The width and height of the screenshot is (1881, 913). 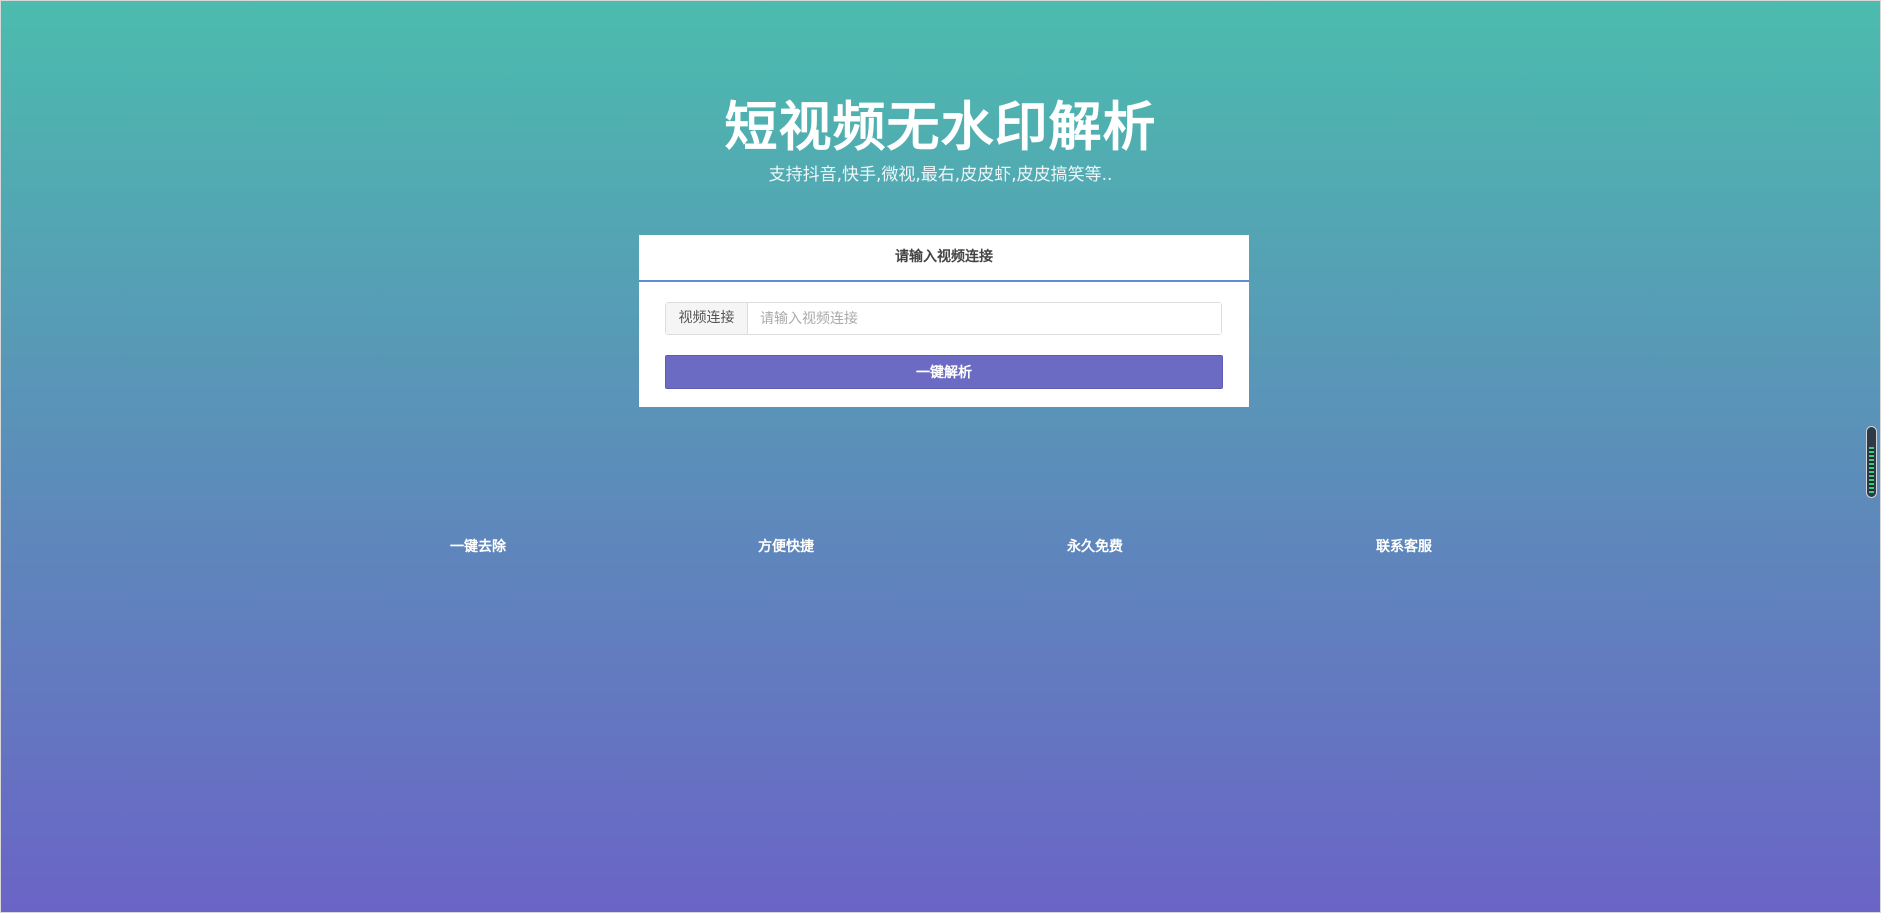 What do you see at coordinates (786, 547) in the screenshot?
I see `feature-item-convenient: 方便快捷` at bounding box center [786, 547].